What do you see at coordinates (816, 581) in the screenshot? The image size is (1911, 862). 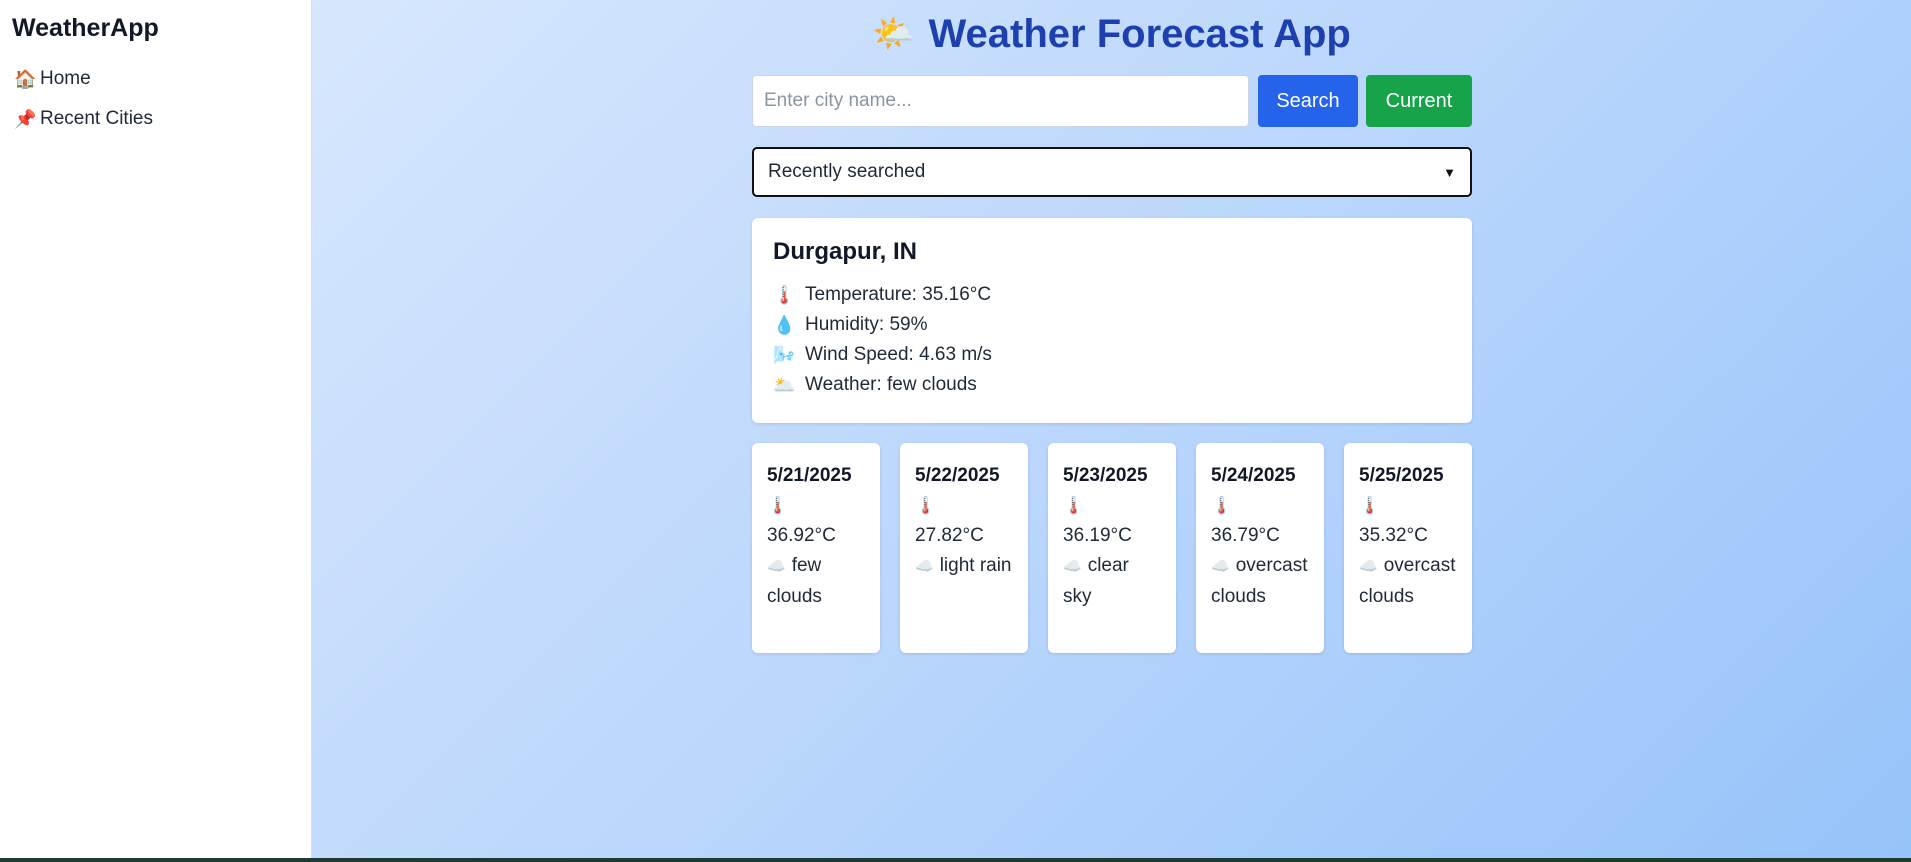 I see `forecast-description: ☁️ few clouds` at bounding box center [816, 581].